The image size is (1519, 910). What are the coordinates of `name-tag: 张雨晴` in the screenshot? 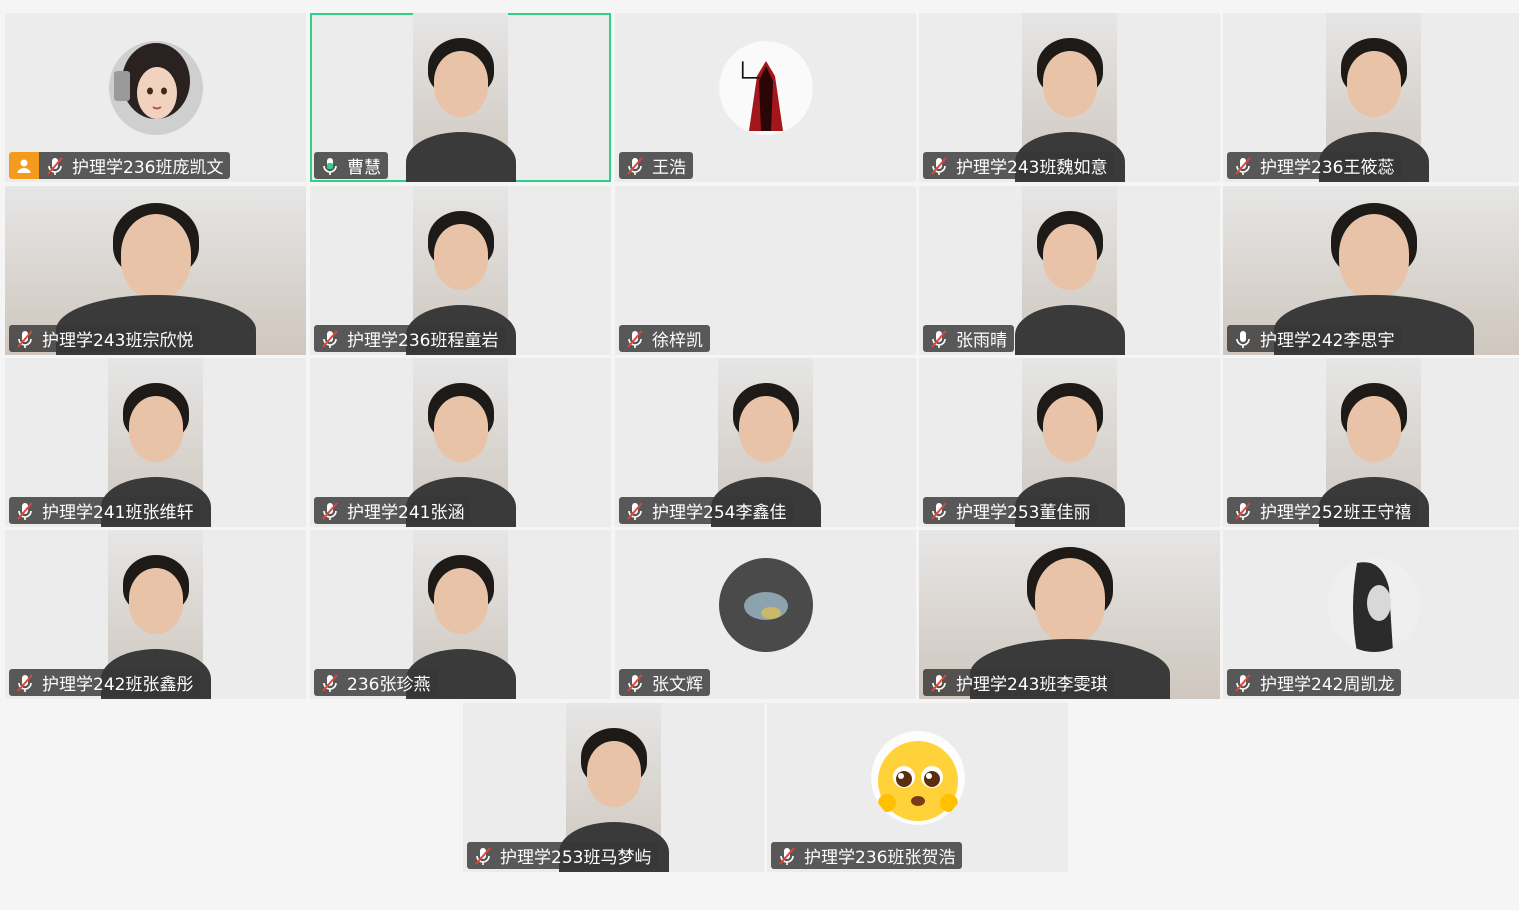 It's located at (968, 338).